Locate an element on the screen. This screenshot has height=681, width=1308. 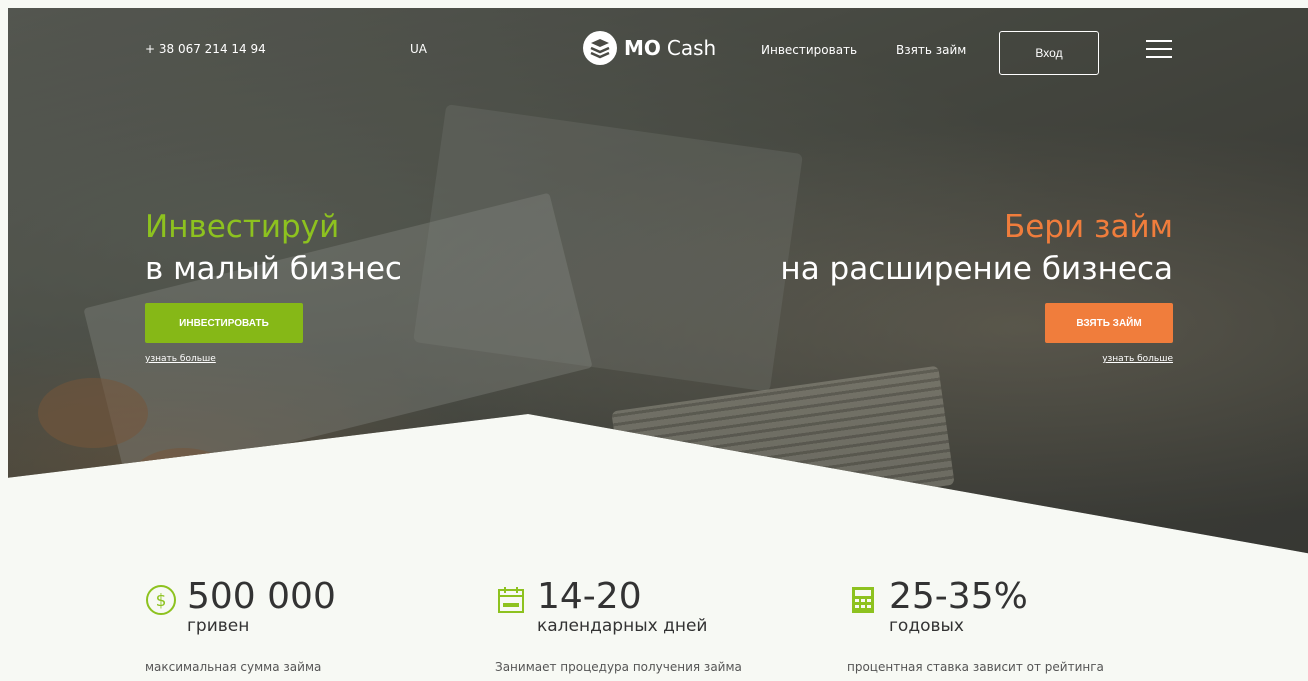
loan-button: ВЗЯТЬ ЗАЙМ is located at coordinates (1109, 323).